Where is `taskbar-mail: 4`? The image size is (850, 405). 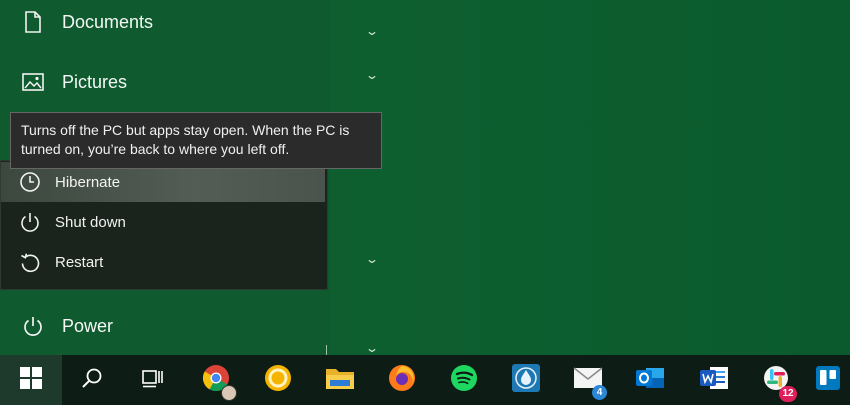
taskbar-mail: 4 is located at coordinates (588, 380).